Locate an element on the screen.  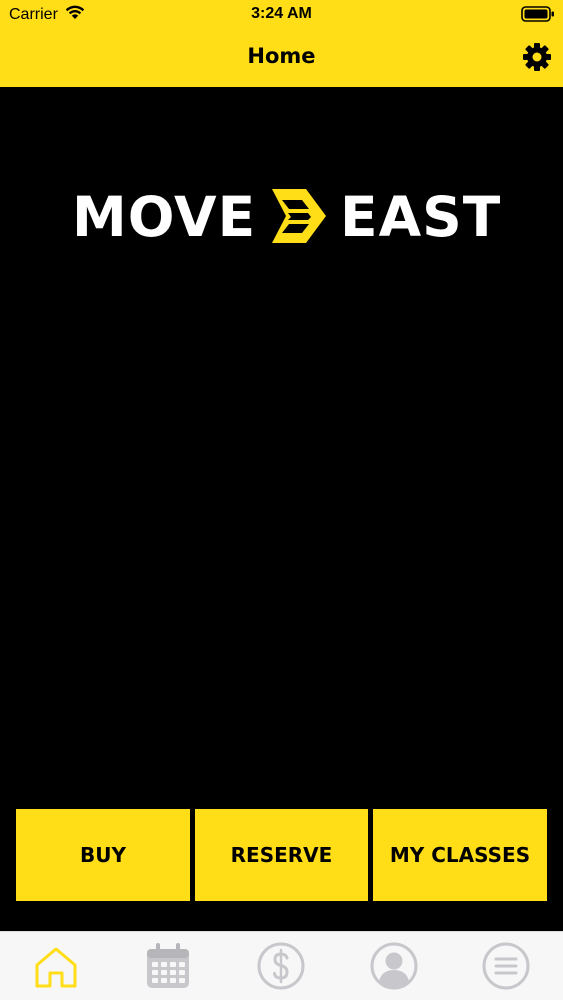
gear-icon is located at coordinates (537, 57).